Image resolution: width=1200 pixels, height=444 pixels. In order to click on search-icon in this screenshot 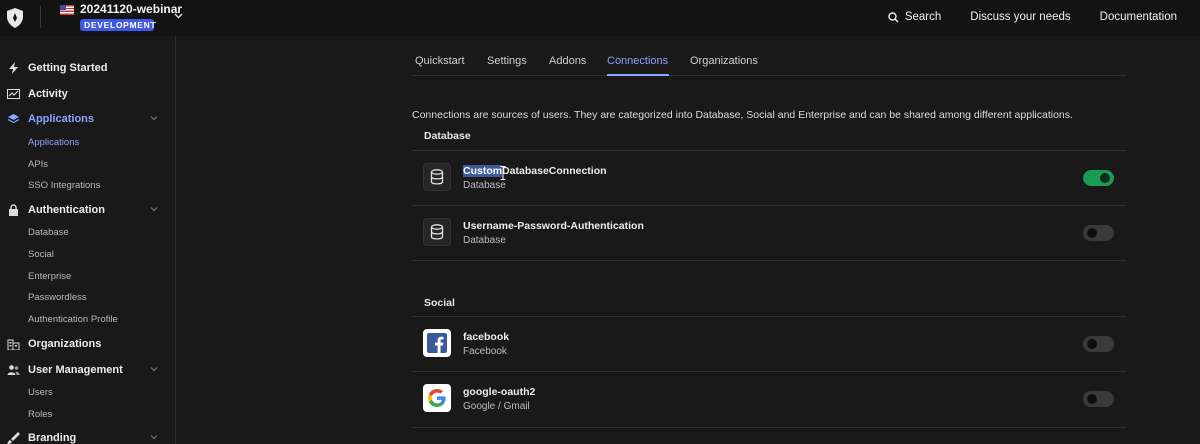, I will do `click(893, 17)`.